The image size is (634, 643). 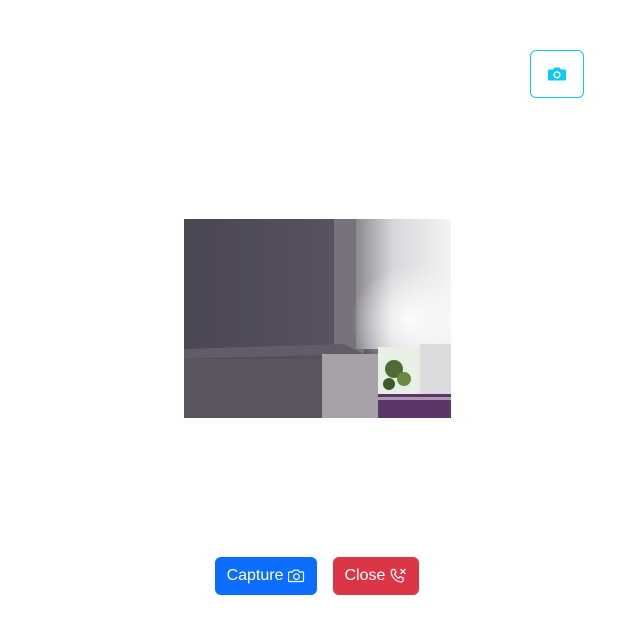 I want to click on action-bar: Capture Close, so click(x=317, y=576).